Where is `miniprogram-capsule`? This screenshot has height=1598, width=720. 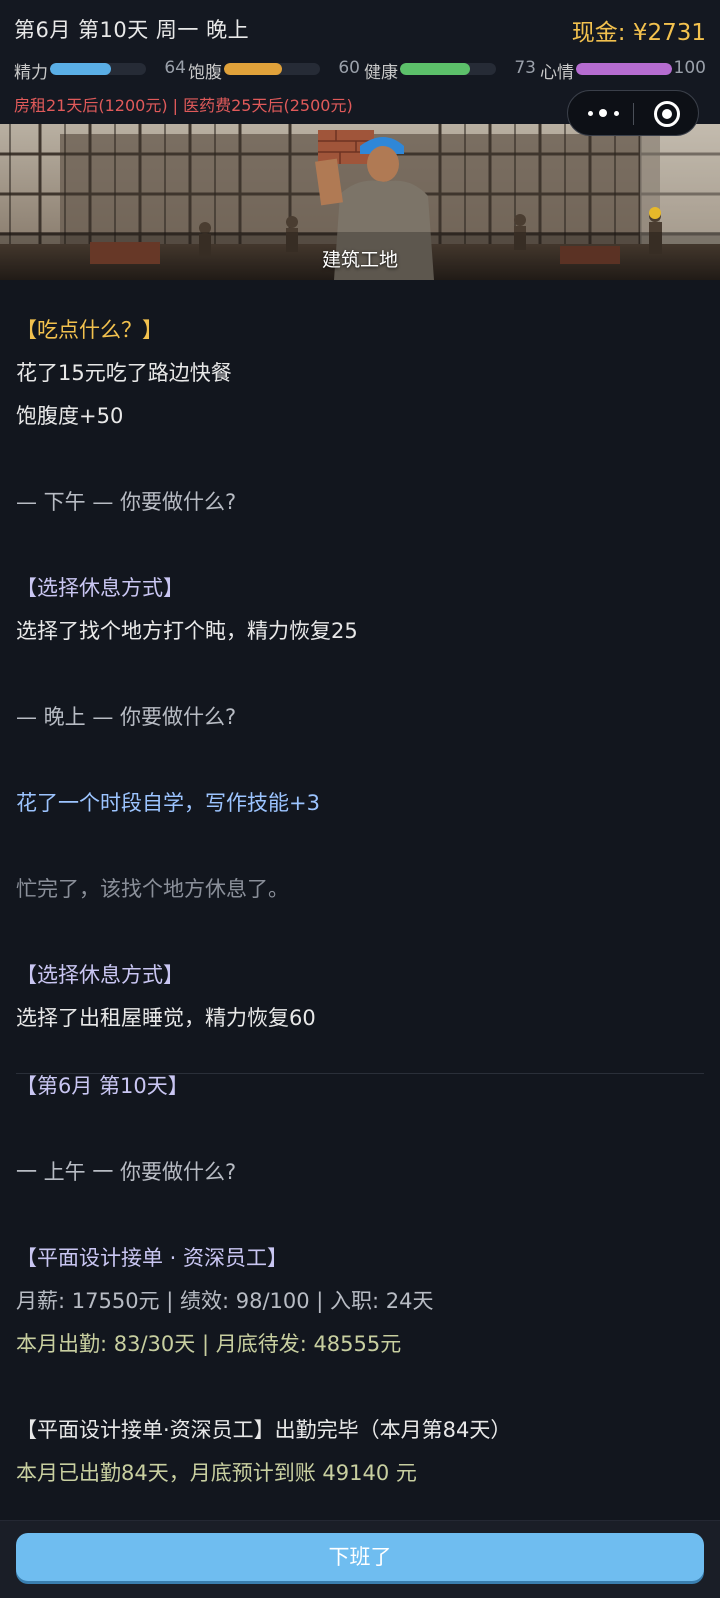
miniprogram-capsule is located at coordinates (633, 113).